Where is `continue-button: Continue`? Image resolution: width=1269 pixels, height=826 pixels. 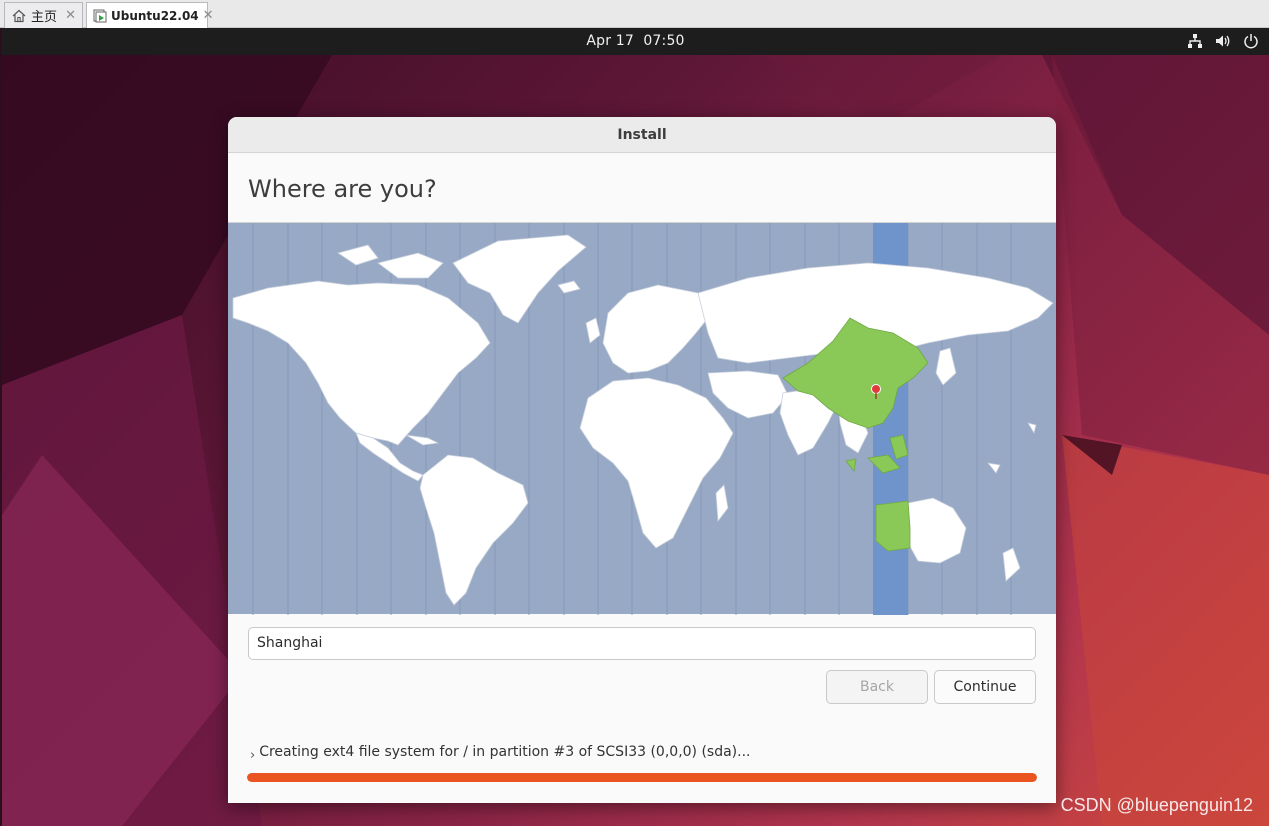
continue-button: Continue is located at coordinates (985, 687).